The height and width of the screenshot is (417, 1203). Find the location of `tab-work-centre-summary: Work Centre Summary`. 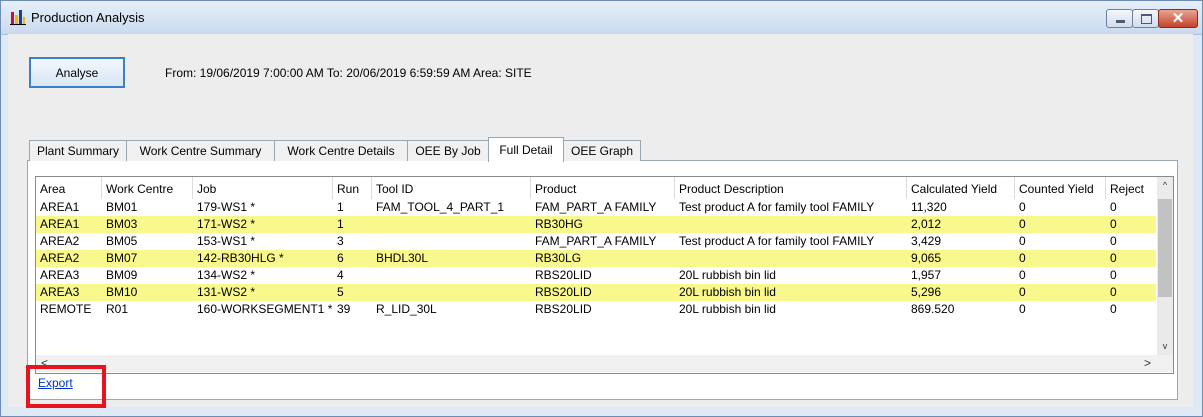

tab-work-centre-summary: Work Centre Summary is located at coordinates (200, 150).